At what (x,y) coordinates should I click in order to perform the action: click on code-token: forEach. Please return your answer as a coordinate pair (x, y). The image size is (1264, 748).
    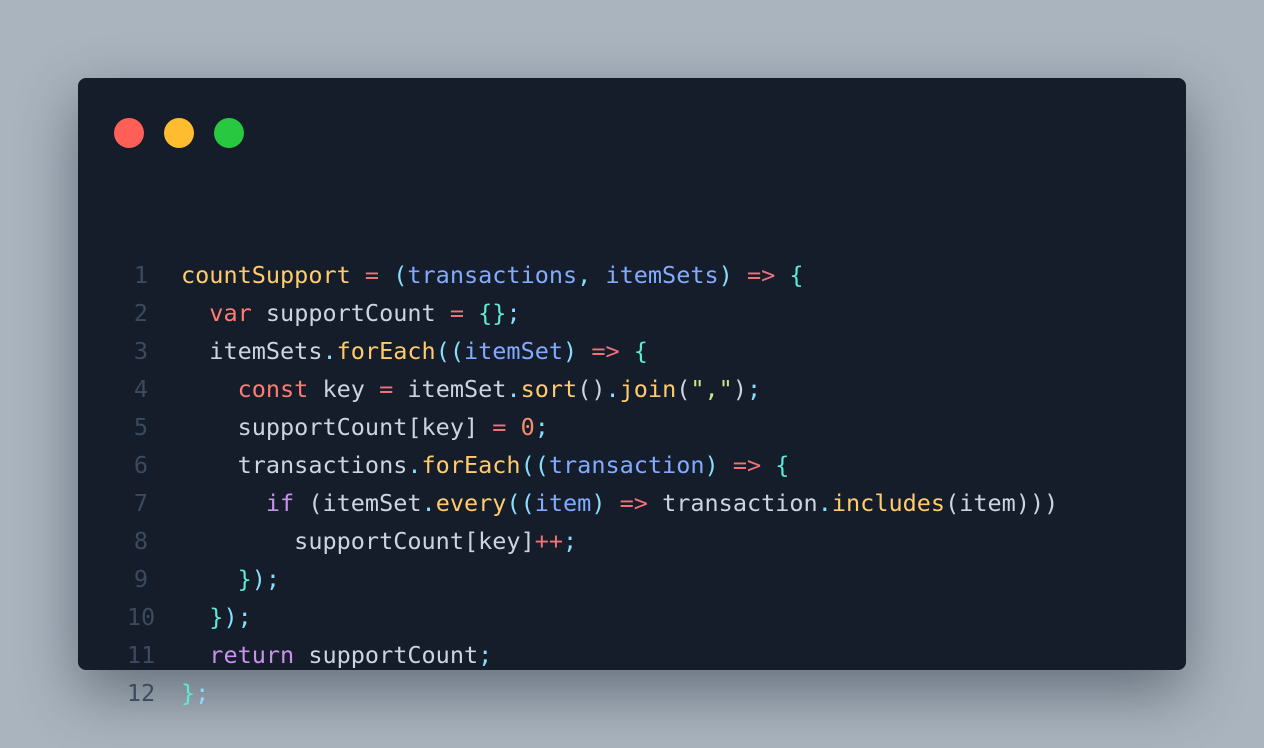
    Looking at the image, I should click on (386, 351).